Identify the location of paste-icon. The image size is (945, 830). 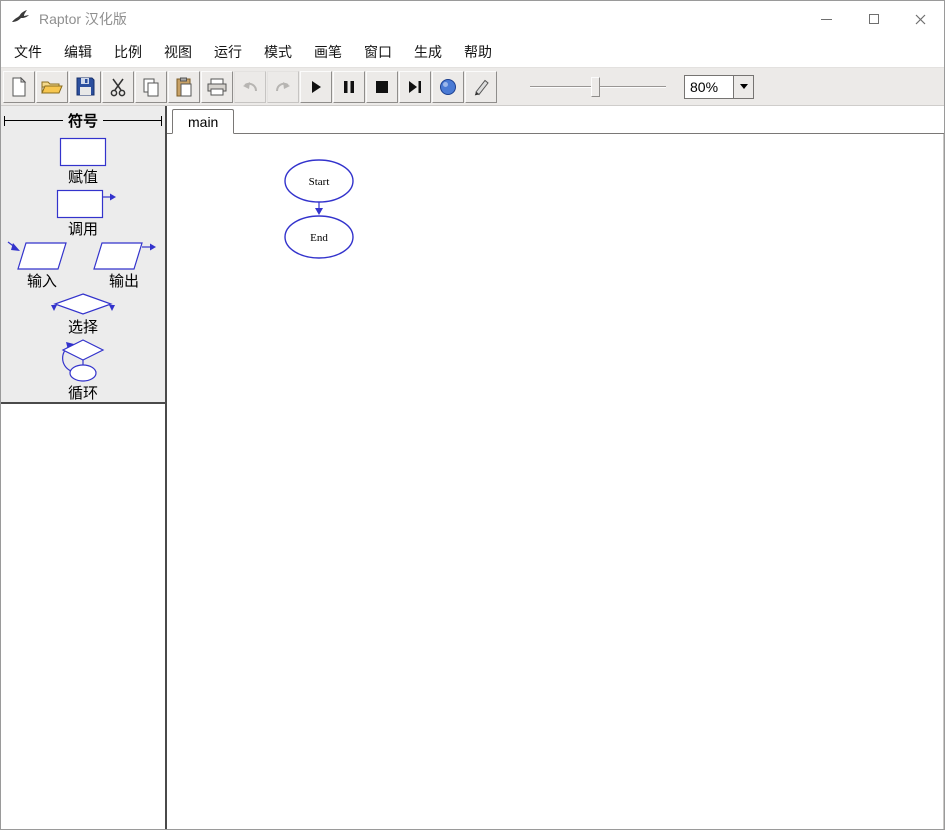
(184, 86).